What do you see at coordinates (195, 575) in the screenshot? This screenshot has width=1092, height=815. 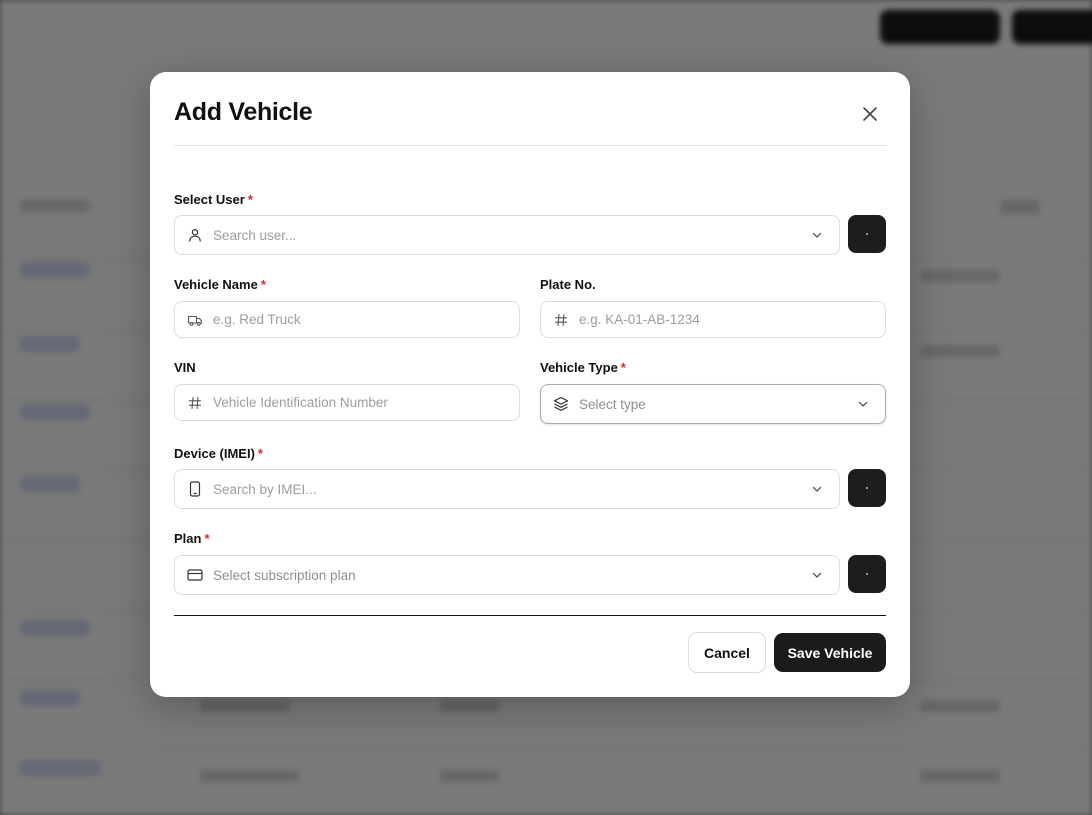 I see `credit-card-icon` at bounding box center [195, 575].